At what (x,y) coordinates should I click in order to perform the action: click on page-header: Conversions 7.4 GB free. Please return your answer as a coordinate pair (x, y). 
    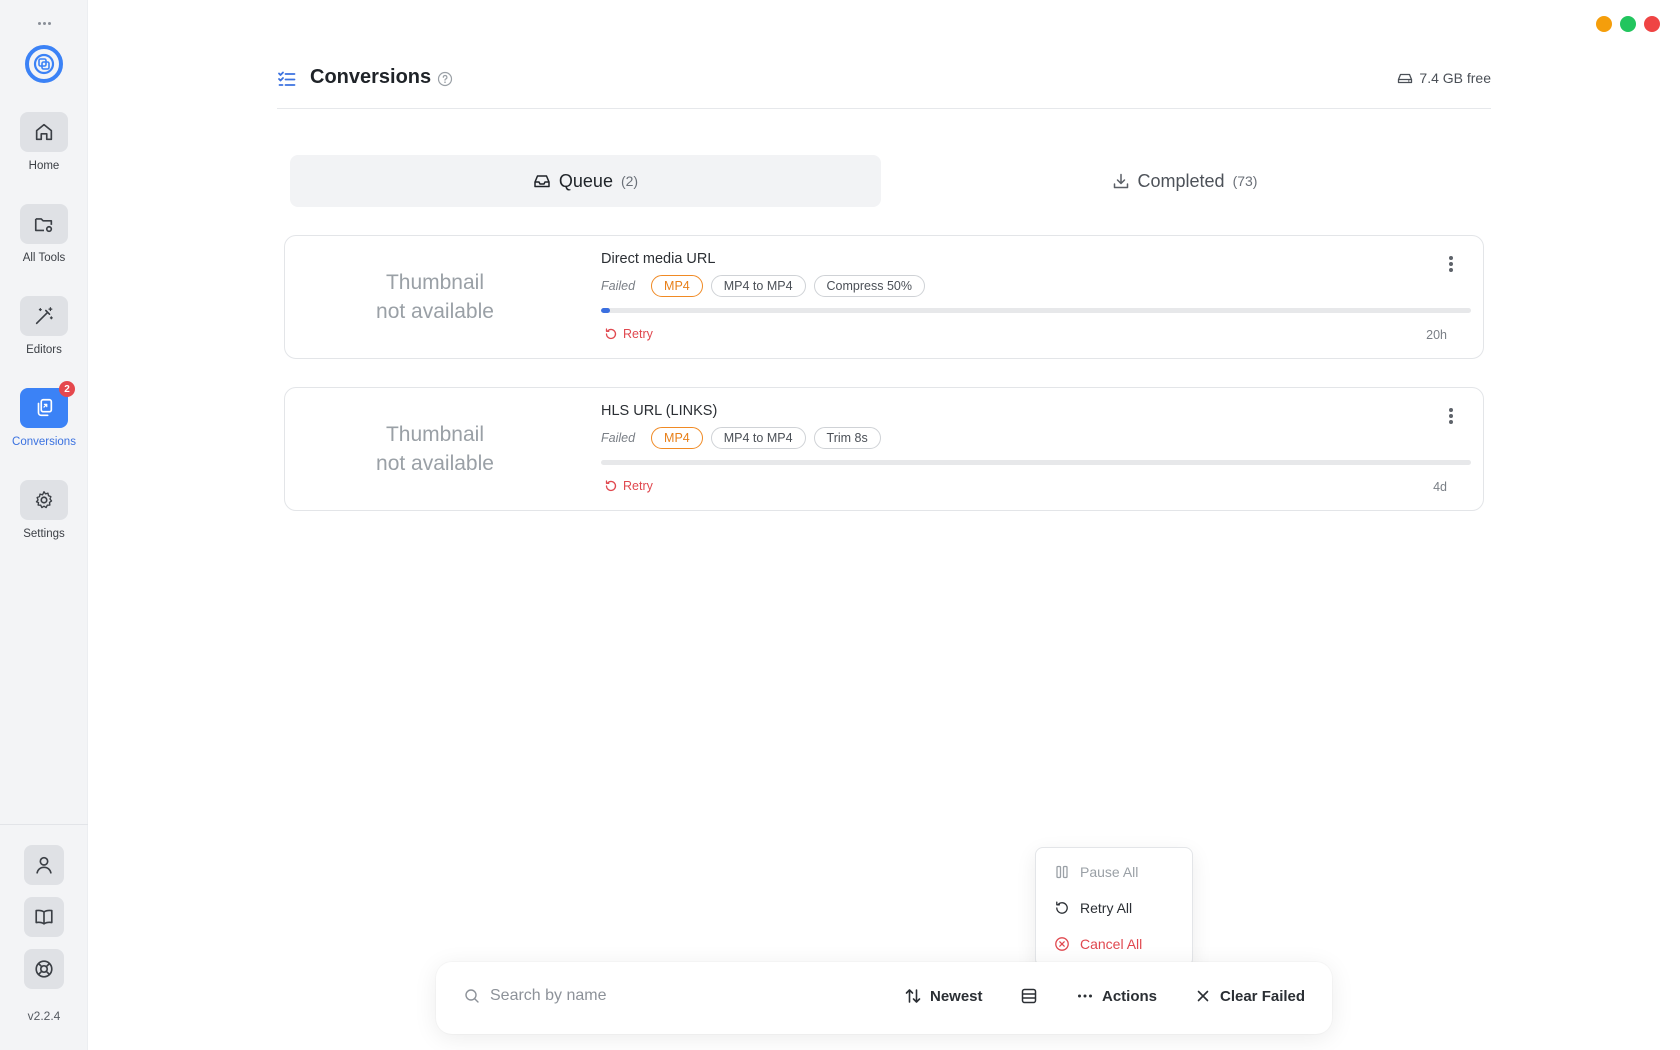
    Looking at the image, I should click on (884, 84).